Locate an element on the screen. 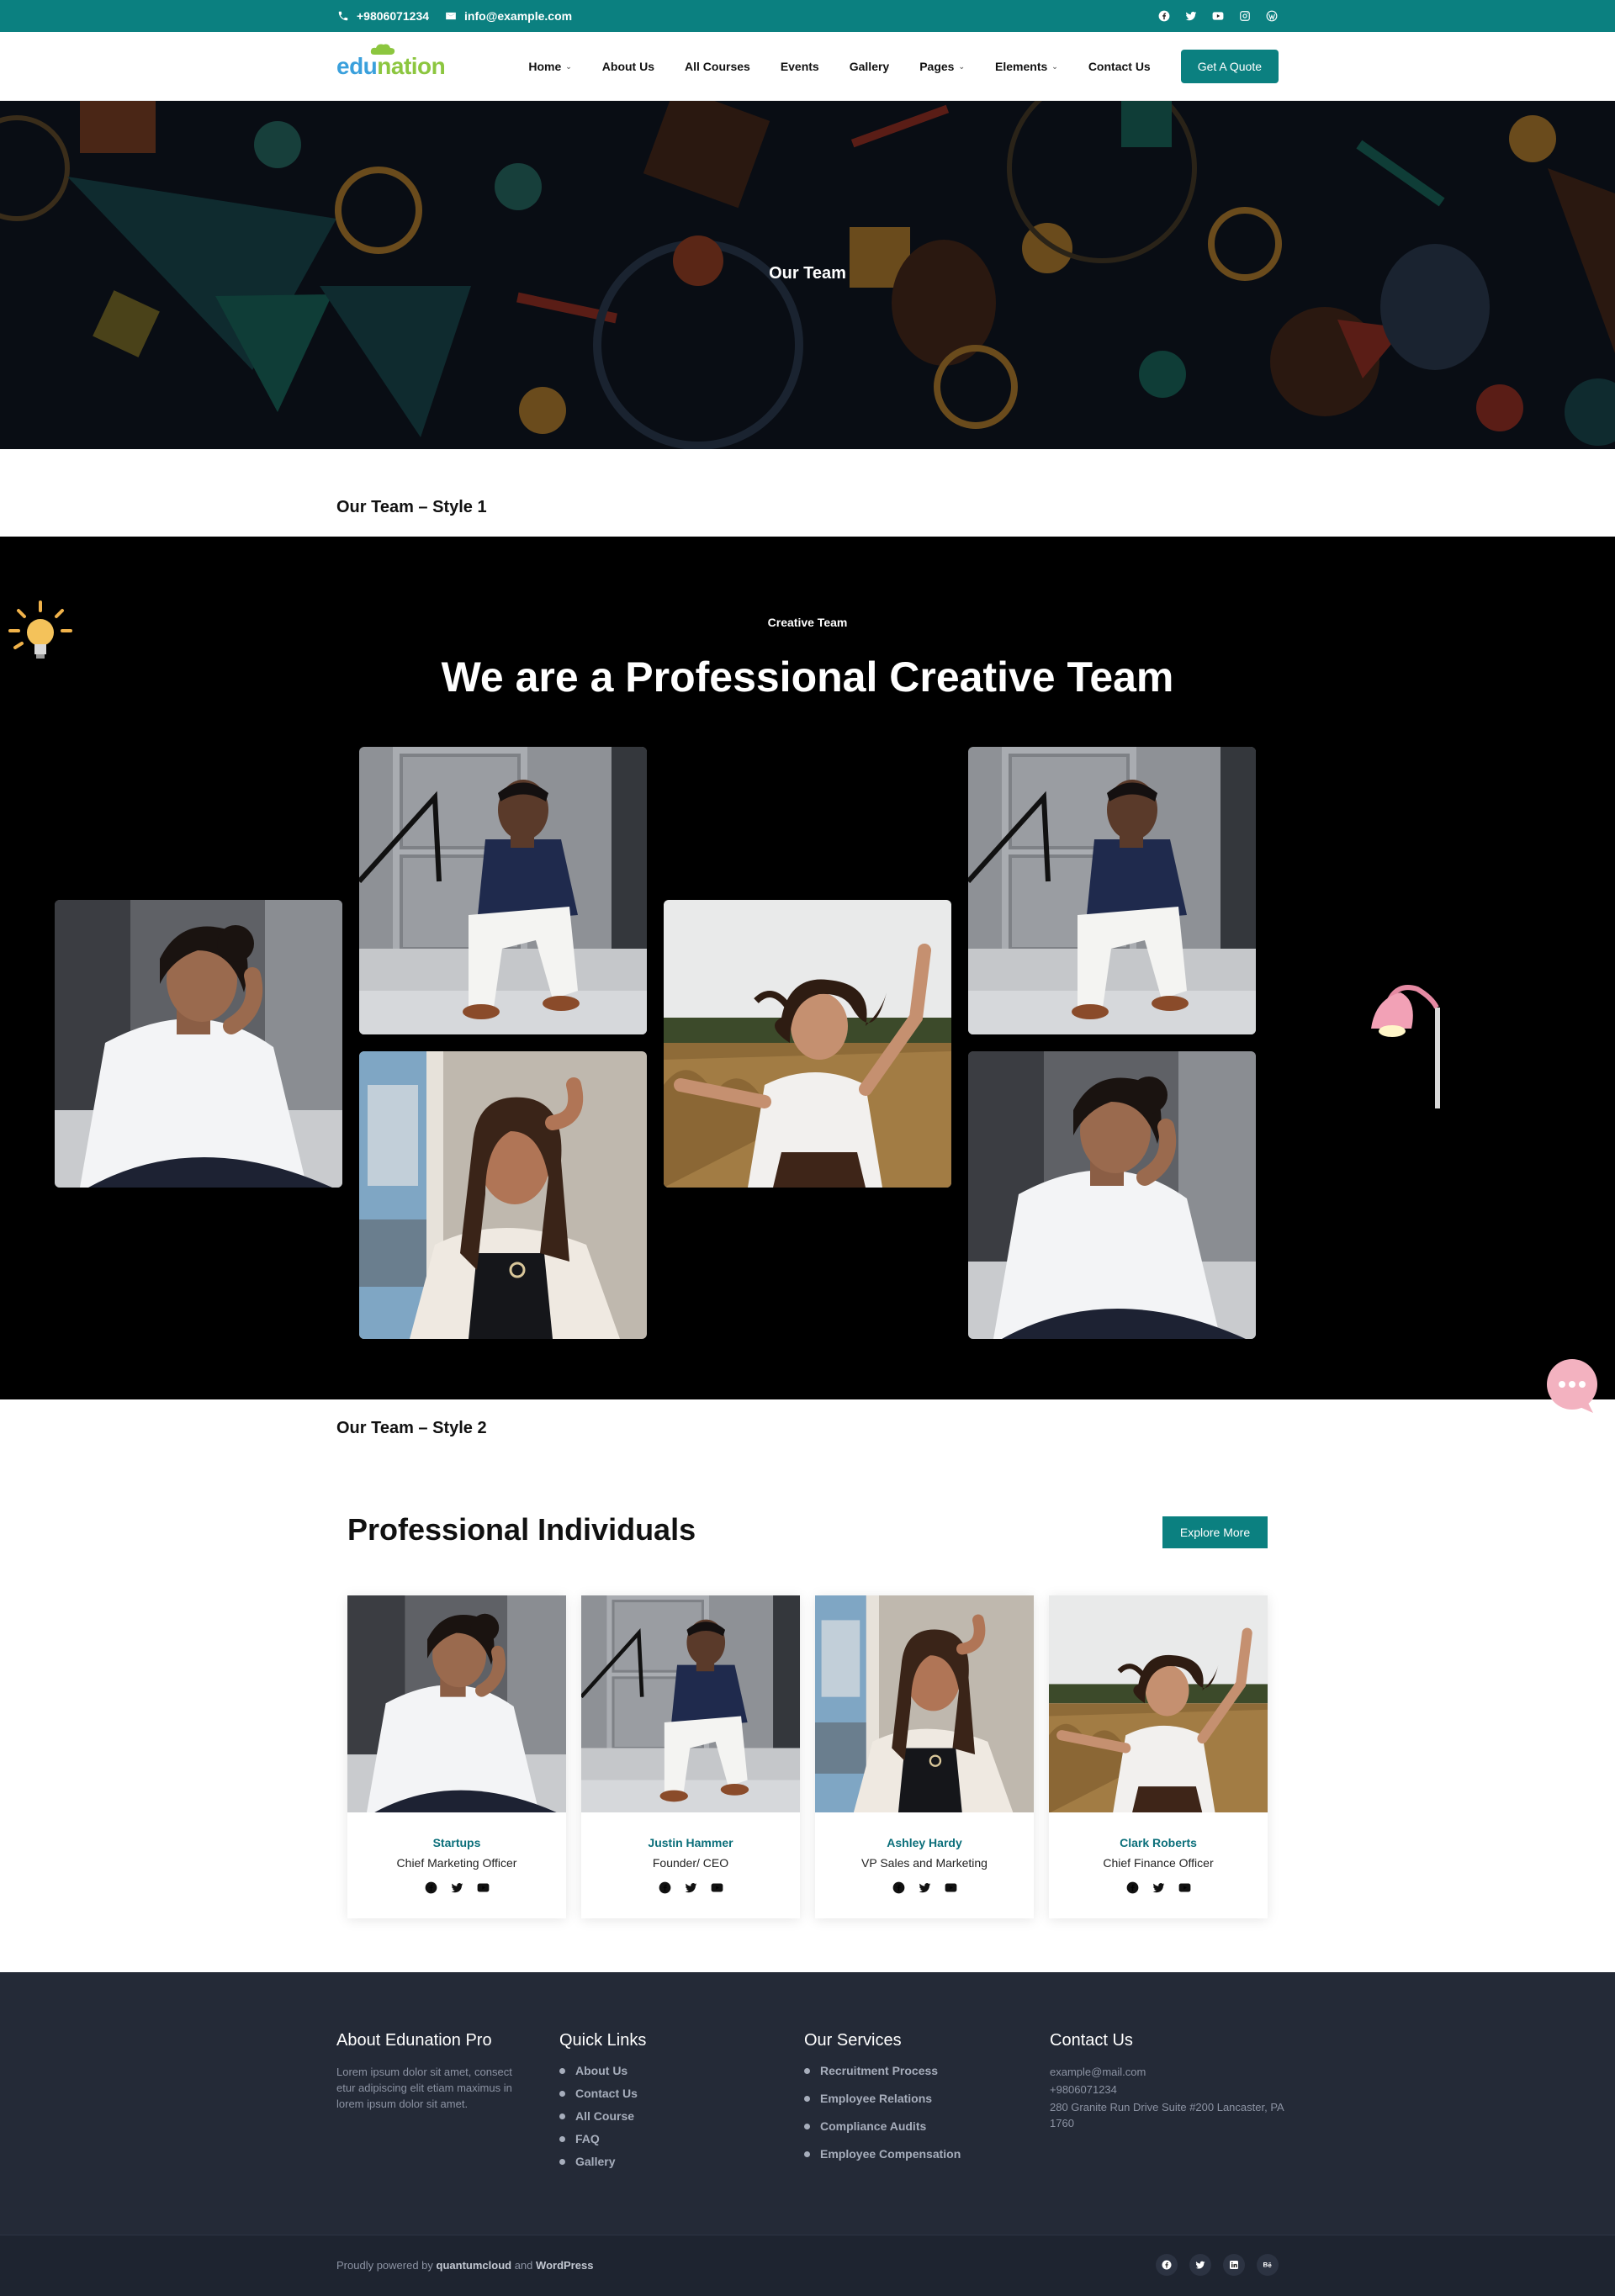 Image resolution: width=1615 pixels, height=2296 pixels. nav-events-label: Events is located at coordinates (799, 66).